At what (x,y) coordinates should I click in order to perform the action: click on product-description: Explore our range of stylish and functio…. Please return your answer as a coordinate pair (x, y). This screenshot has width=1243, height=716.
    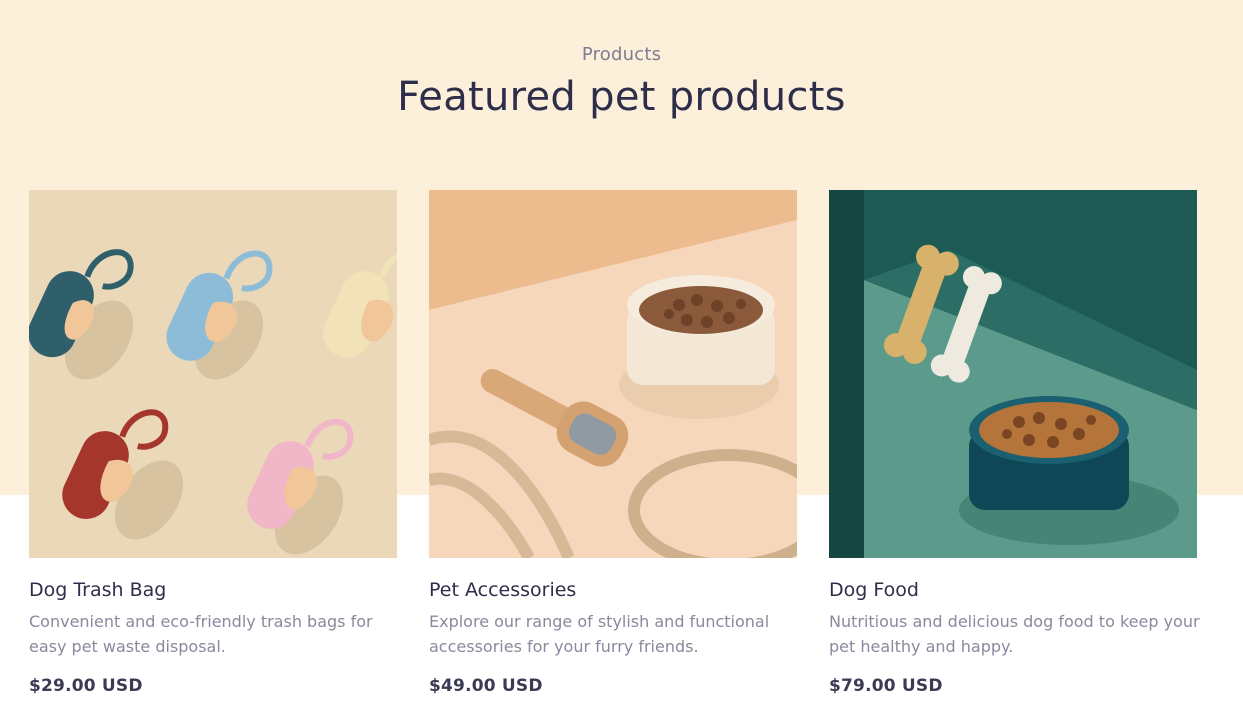
    Looking at the image, I should click on (599, 634).